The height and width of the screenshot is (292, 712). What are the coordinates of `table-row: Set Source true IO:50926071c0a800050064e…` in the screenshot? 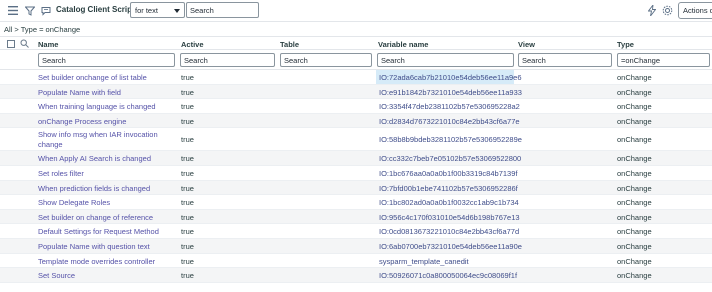 It's located at (356, 275).